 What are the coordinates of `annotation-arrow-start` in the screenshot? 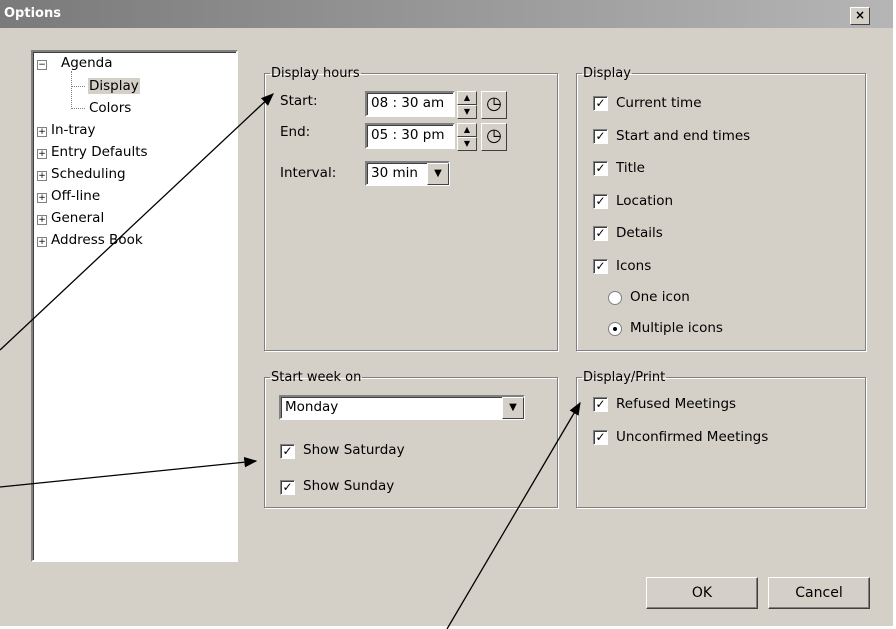 It's located at (137, 222).